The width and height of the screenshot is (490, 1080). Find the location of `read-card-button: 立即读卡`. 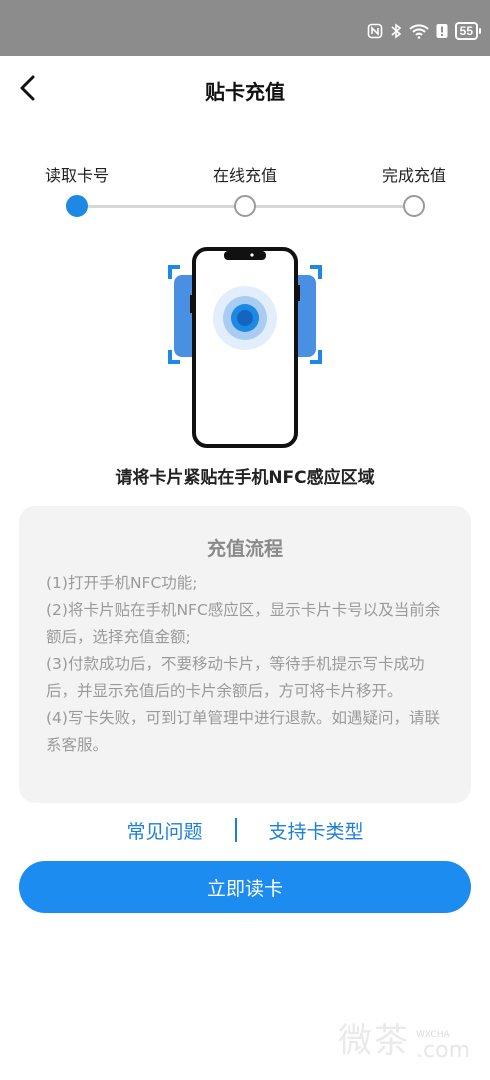

read-card-button: 立即读卡 is located at coordinates (245, 887).